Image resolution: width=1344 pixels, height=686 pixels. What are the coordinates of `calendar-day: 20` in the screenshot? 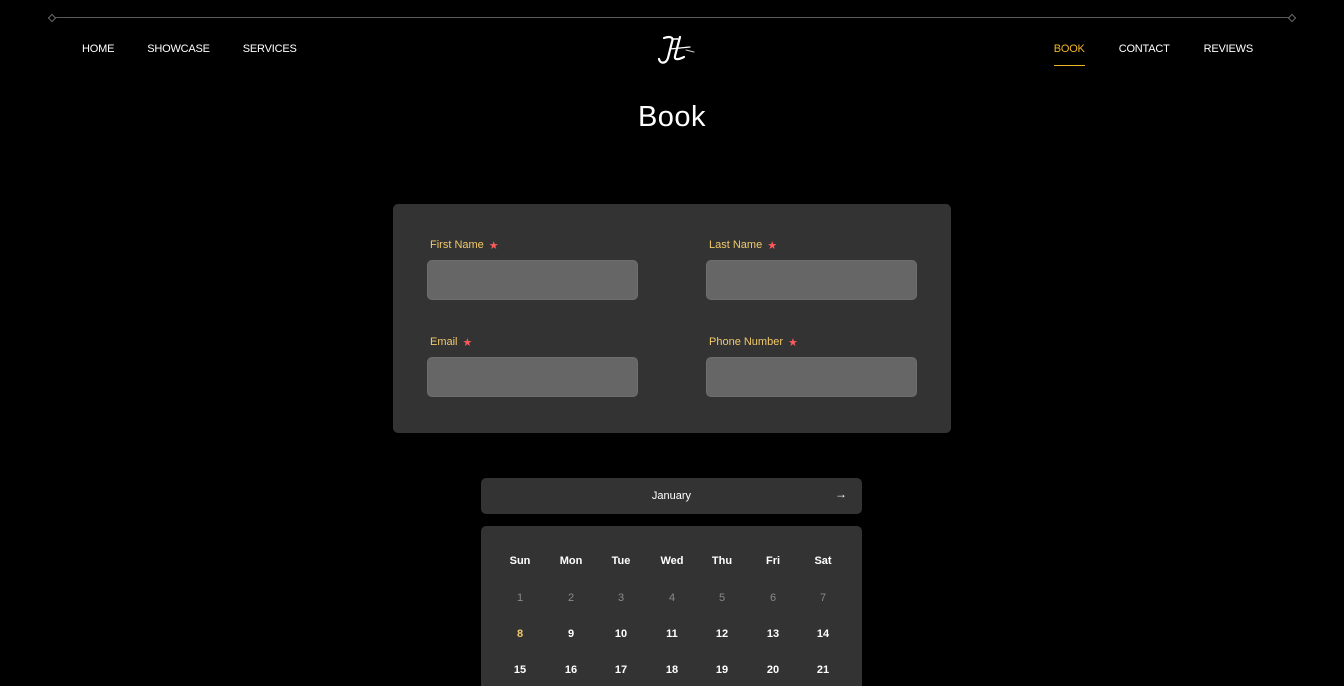 It's located at (773, 670).